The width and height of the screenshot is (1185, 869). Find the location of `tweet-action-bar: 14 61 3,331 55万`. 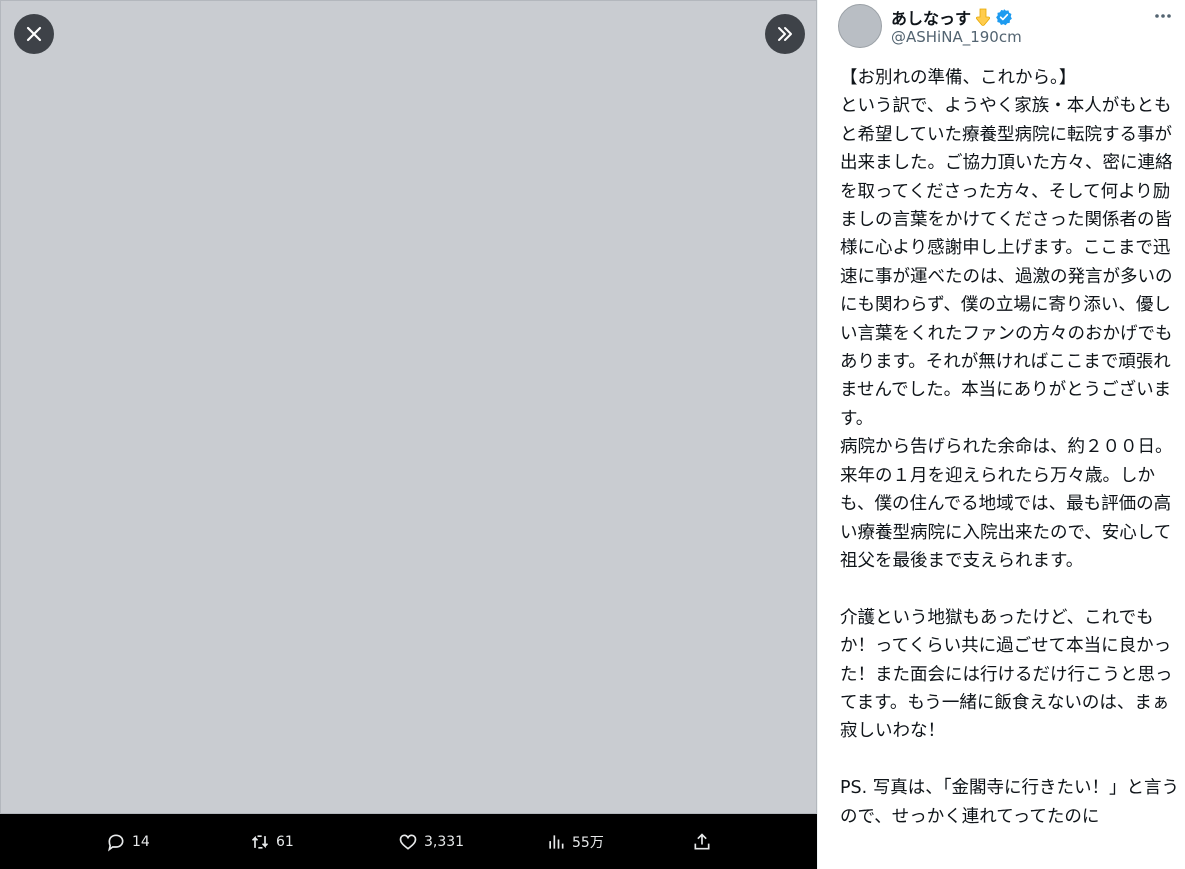

tweet-action-bar: 14 61 3,331 55万 is located at coordinates (408, 841).